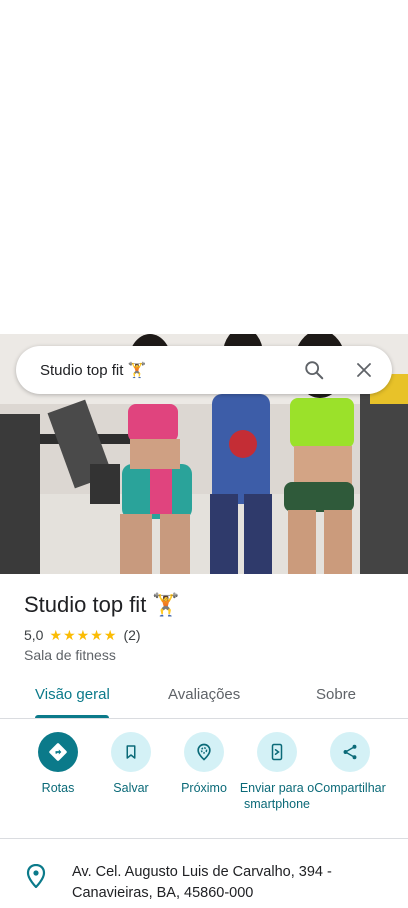 The height and width of the screenshot is (908, 408). I want to click on place-tabs: Visão geral Avaliações Sobre, so click(204, 697).